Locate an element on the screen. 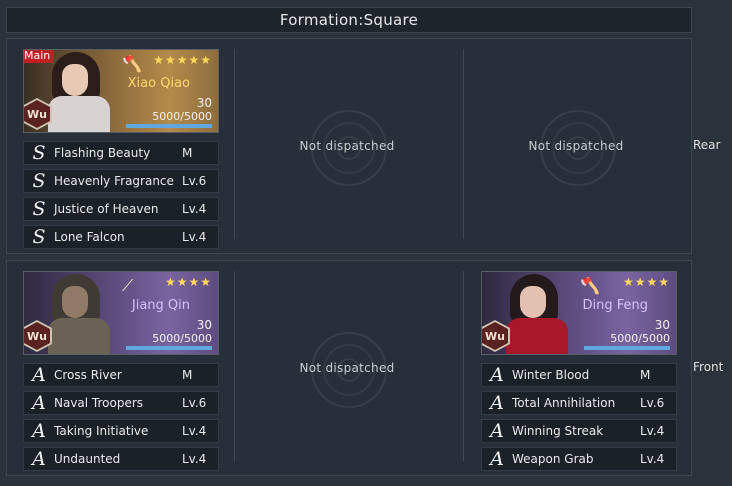  skill-row: S Justice of Heaven Lv.4 is located at coordinates (121, 209).